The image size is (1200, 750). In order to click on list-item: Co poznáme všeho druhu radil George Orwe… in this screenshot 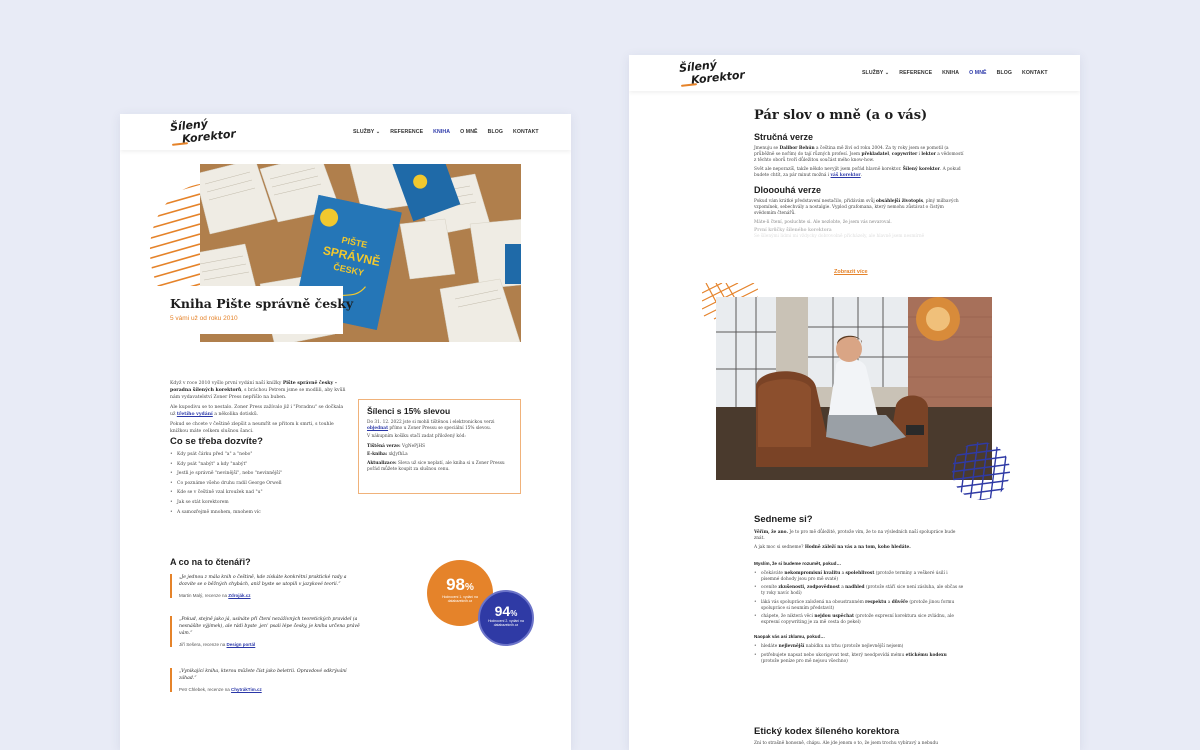, I will do `click(226, 484)`.